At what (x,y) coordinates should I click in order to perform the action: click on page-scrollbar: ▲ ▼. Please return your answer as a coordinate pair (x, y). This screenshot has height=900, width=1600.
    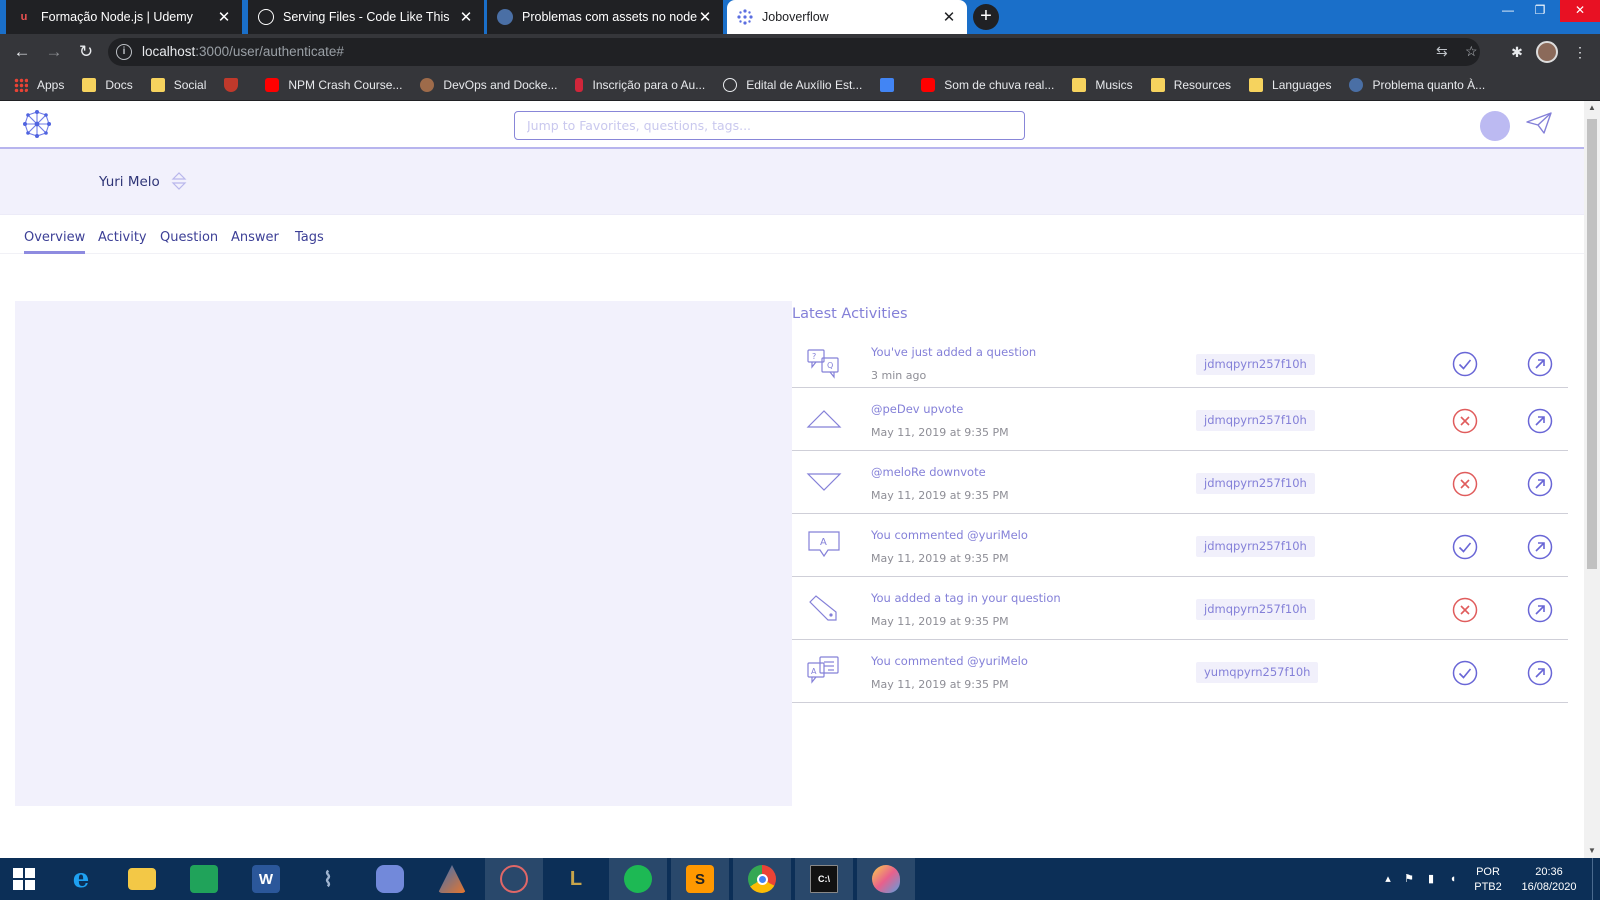
    Looking at the image, I should click on (1592, 479).